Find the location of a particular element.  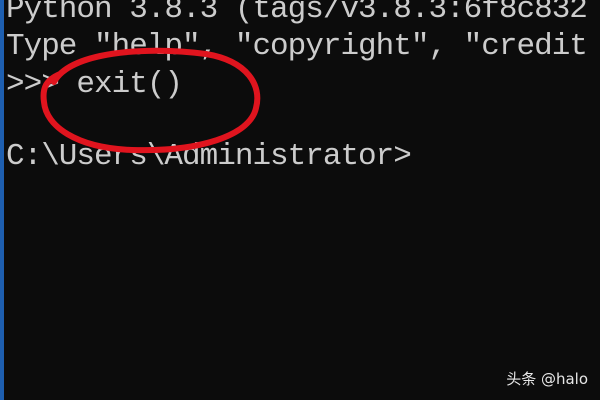

window-edge is located at coordinates (2, 200).